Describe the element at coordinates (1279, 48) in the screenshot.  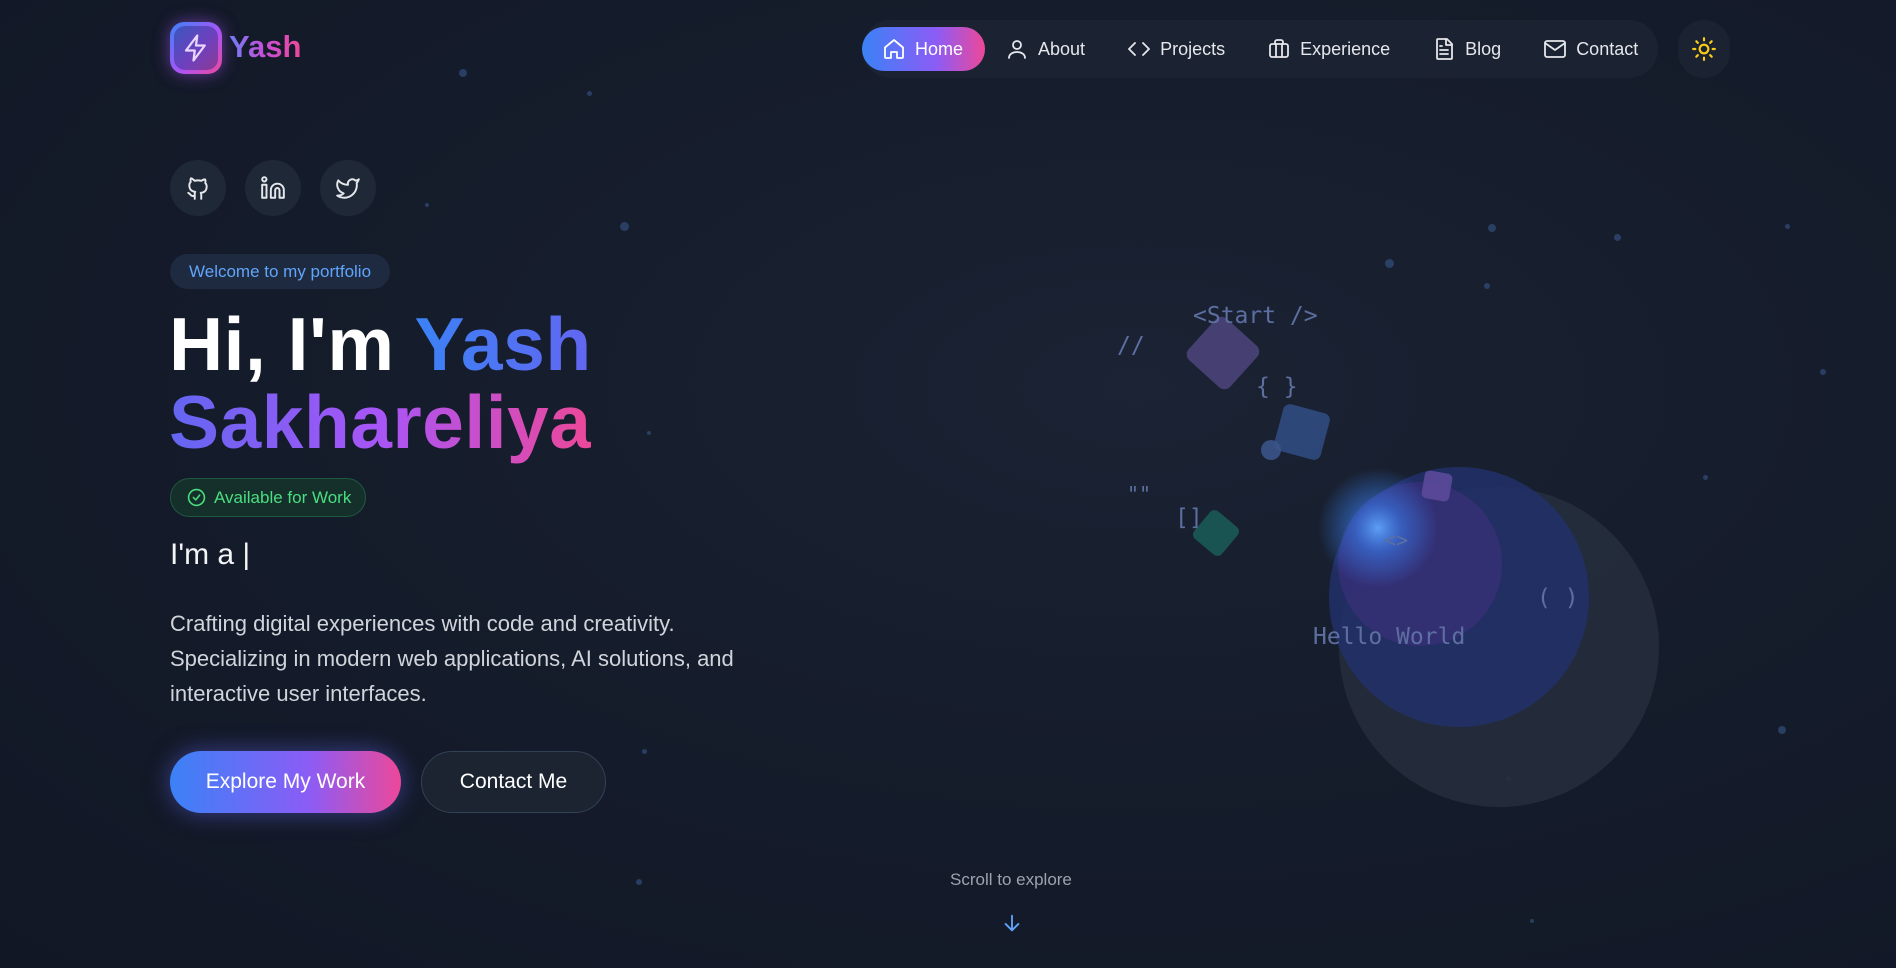
I see `briefcase-icon` at that location.